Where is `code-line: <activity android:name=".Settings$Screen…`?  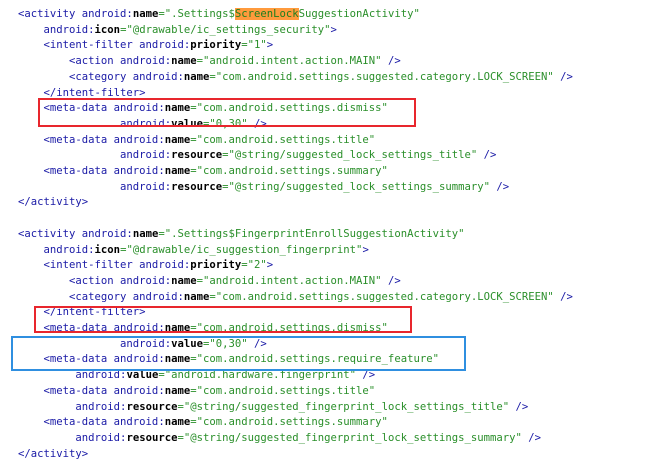
code-line: <activity android:name=".Settings$Screen… is located at coordinates (219, 14).